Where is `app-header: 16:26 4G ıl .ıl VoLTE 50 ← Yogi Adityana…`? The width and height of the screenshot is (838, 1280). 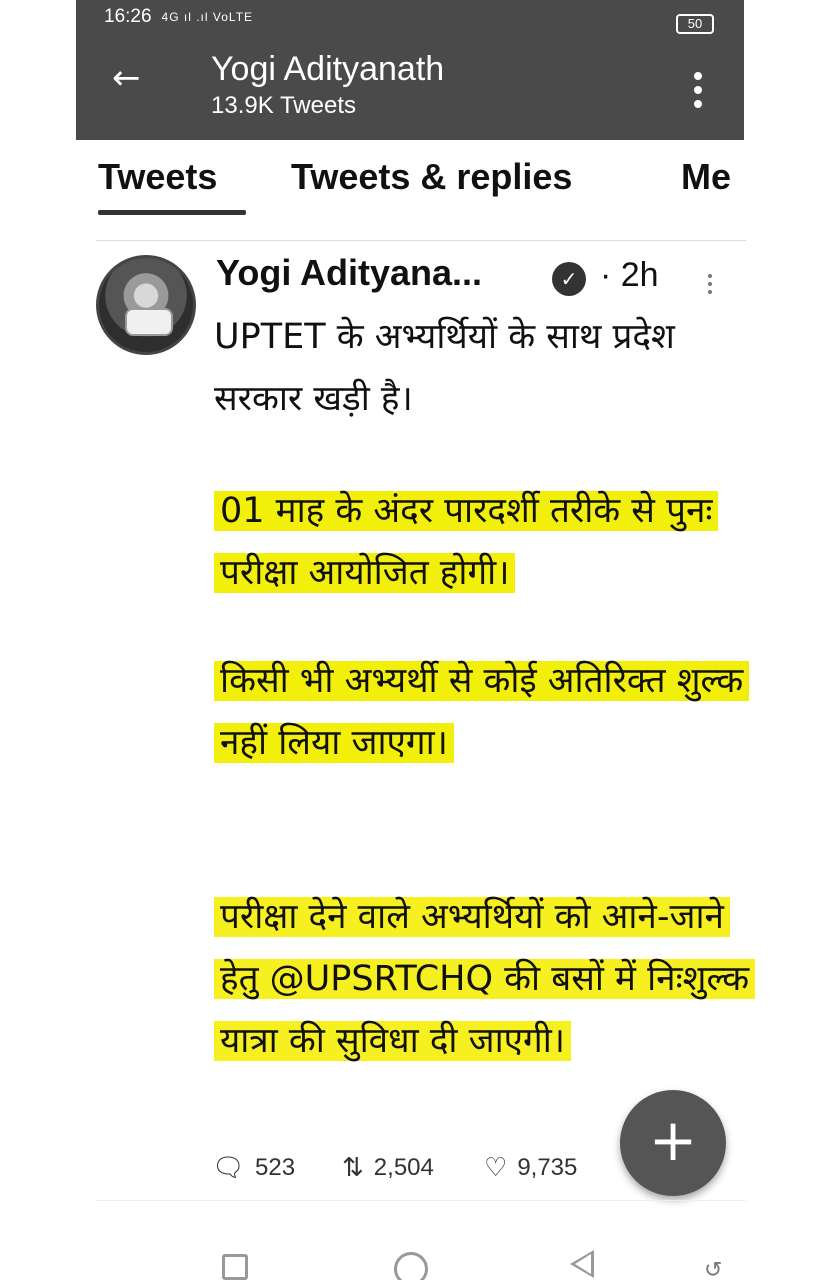
app-header: 16:26 4G ıl .ıl VoLTE 50 ← Yogi Adityana… is located at coordinates (410, 70).